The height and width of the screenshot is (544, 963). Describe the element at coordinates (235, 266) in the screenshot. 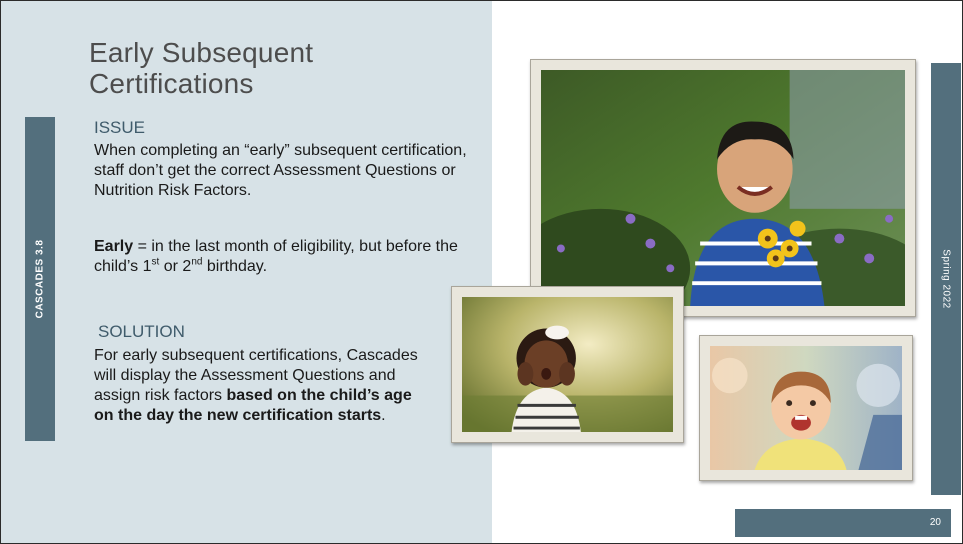

I see `early-end: birthday.` at that location.